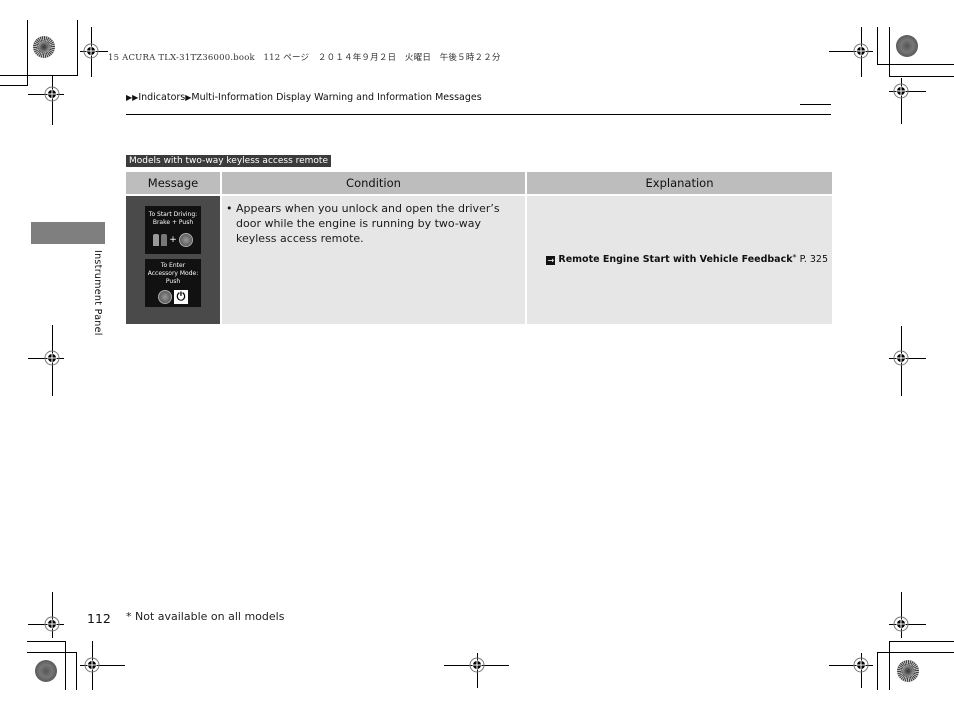 This screenshot has height=718, width=954. I want to click on section-tab, so click(68, 233).